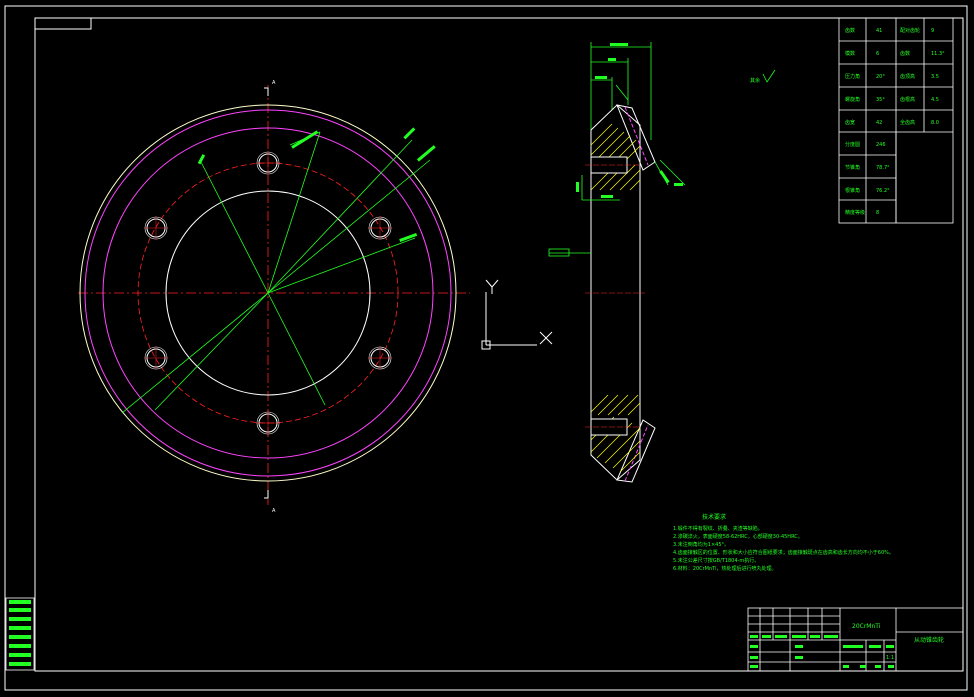 The height and width of the screenshot is (697, 974). What do you see at coordinates (20, 634) in the screenshot?
I see `left-label-strip` at bounding box center [20, 634].